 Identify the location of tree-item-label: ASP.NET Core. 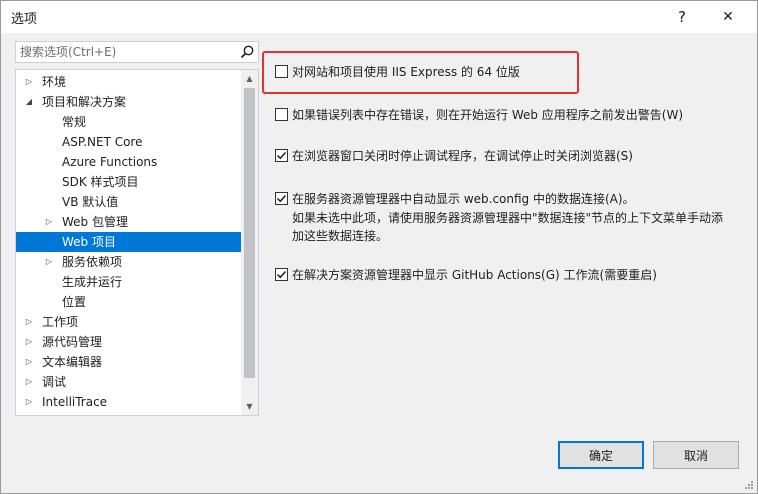
(102, 142).